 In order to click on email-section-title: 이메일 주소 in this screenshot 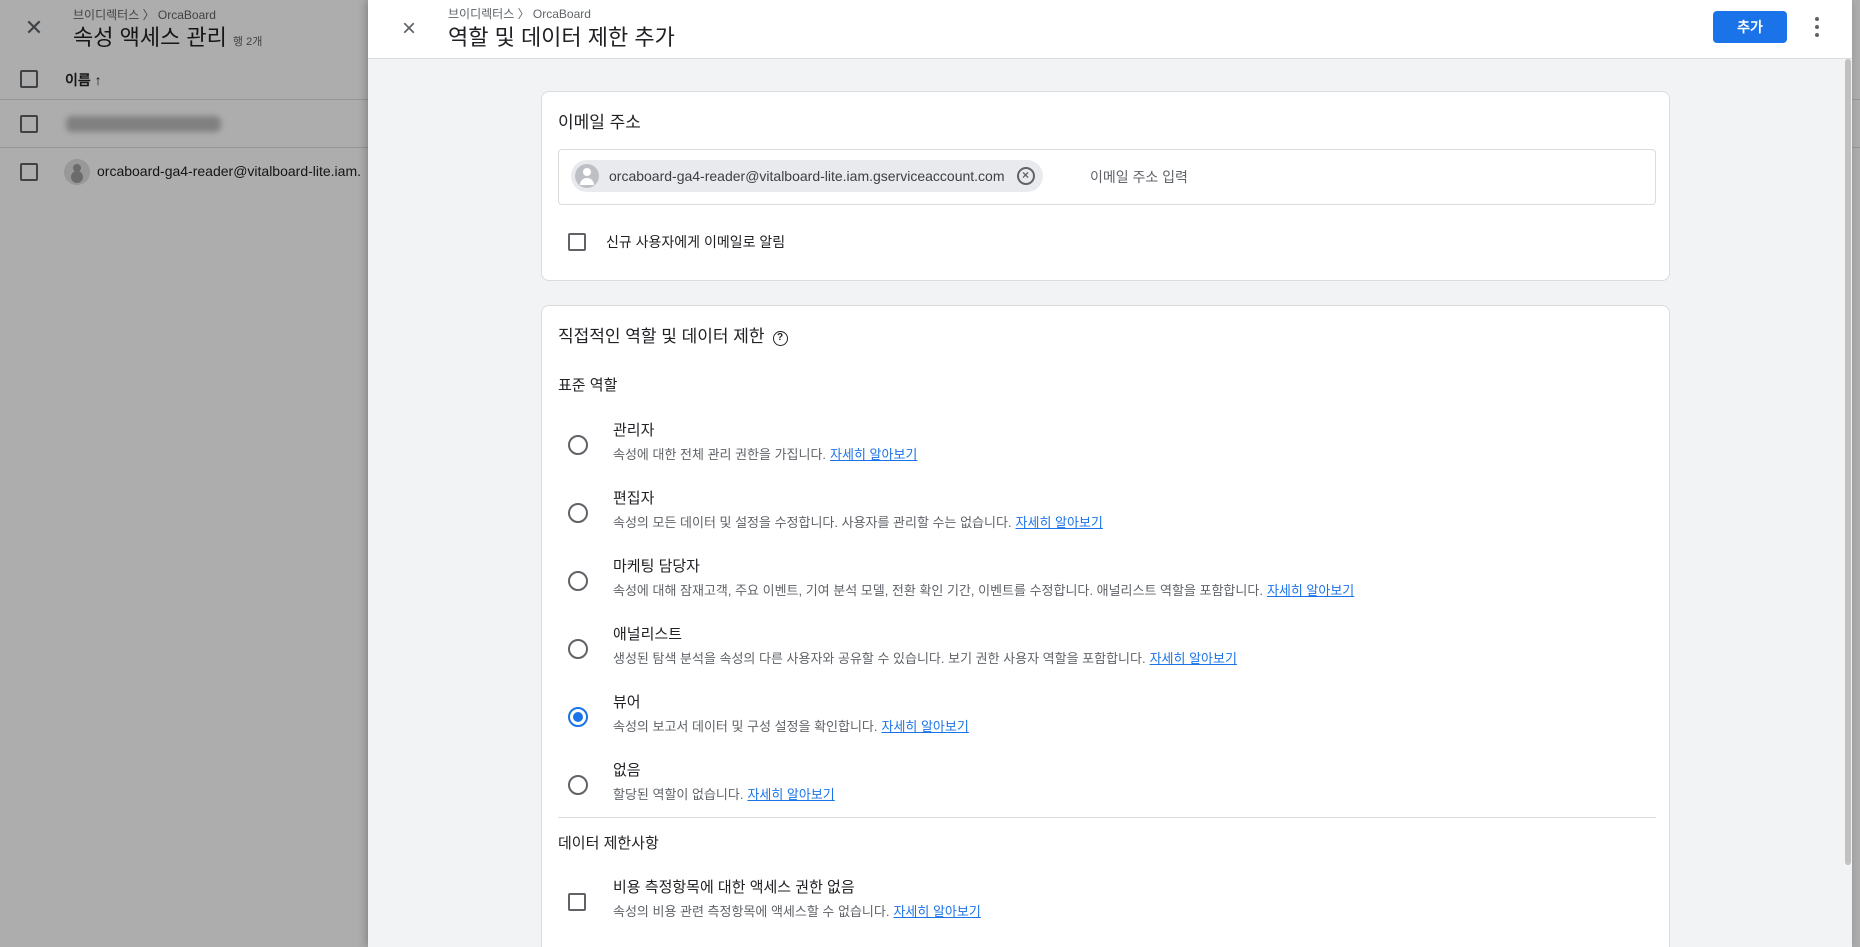, I will do `click(599, 122)`.